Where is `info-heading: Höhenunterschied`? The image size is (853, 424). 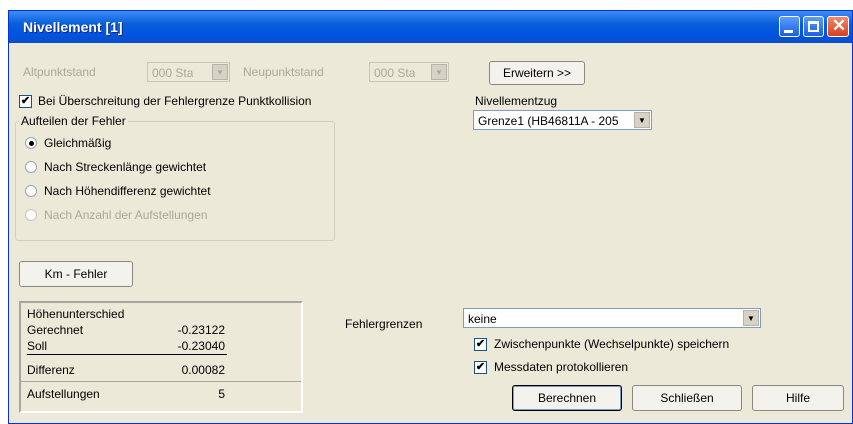 info-heading: Höhenunterschied is located at coordinates (76, 314).